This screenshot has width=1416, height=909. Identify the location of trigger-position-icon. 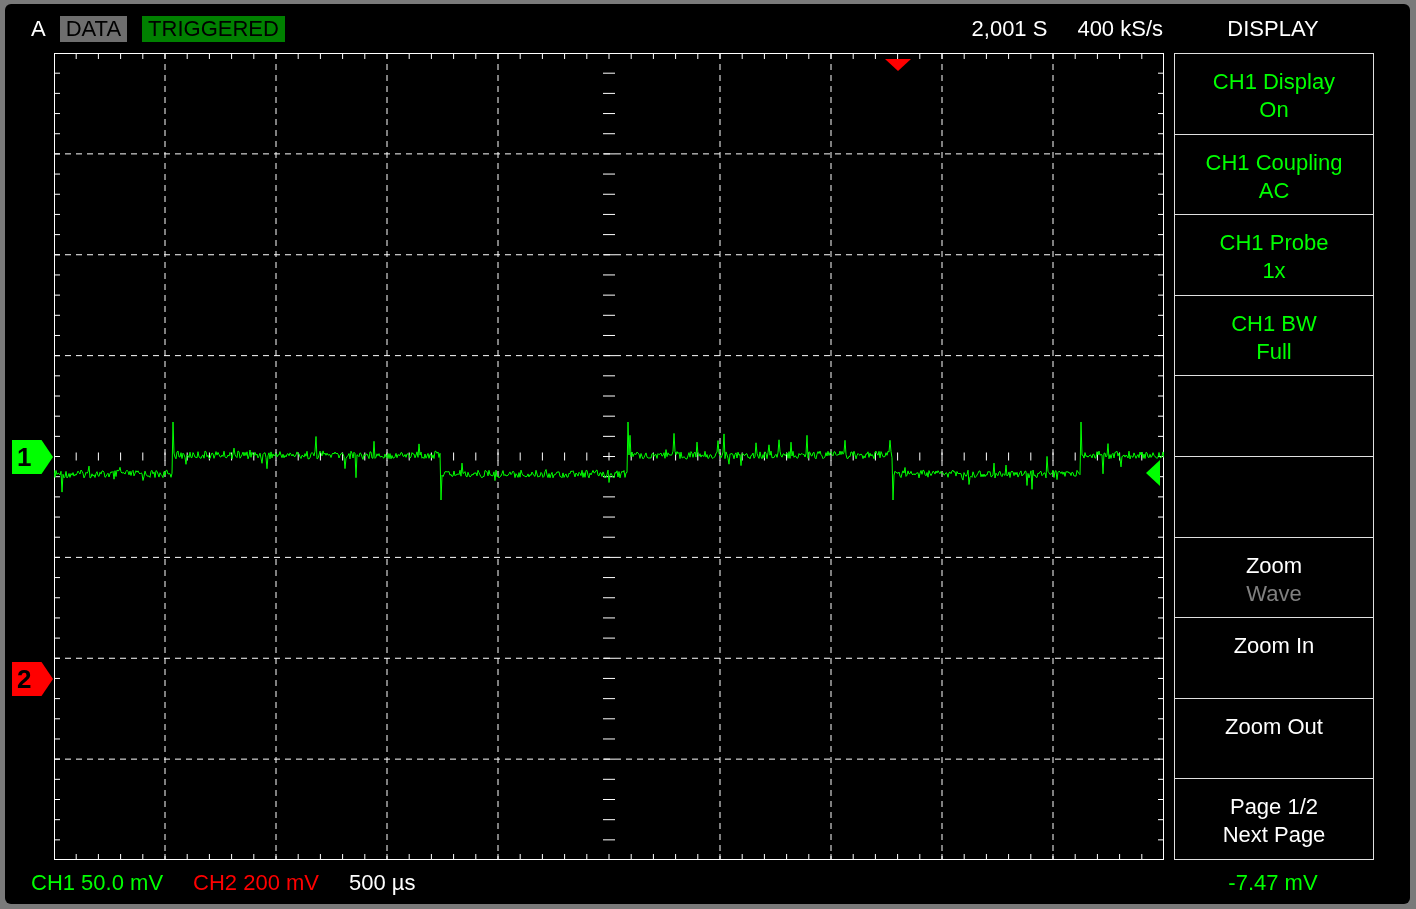
(898, 65).